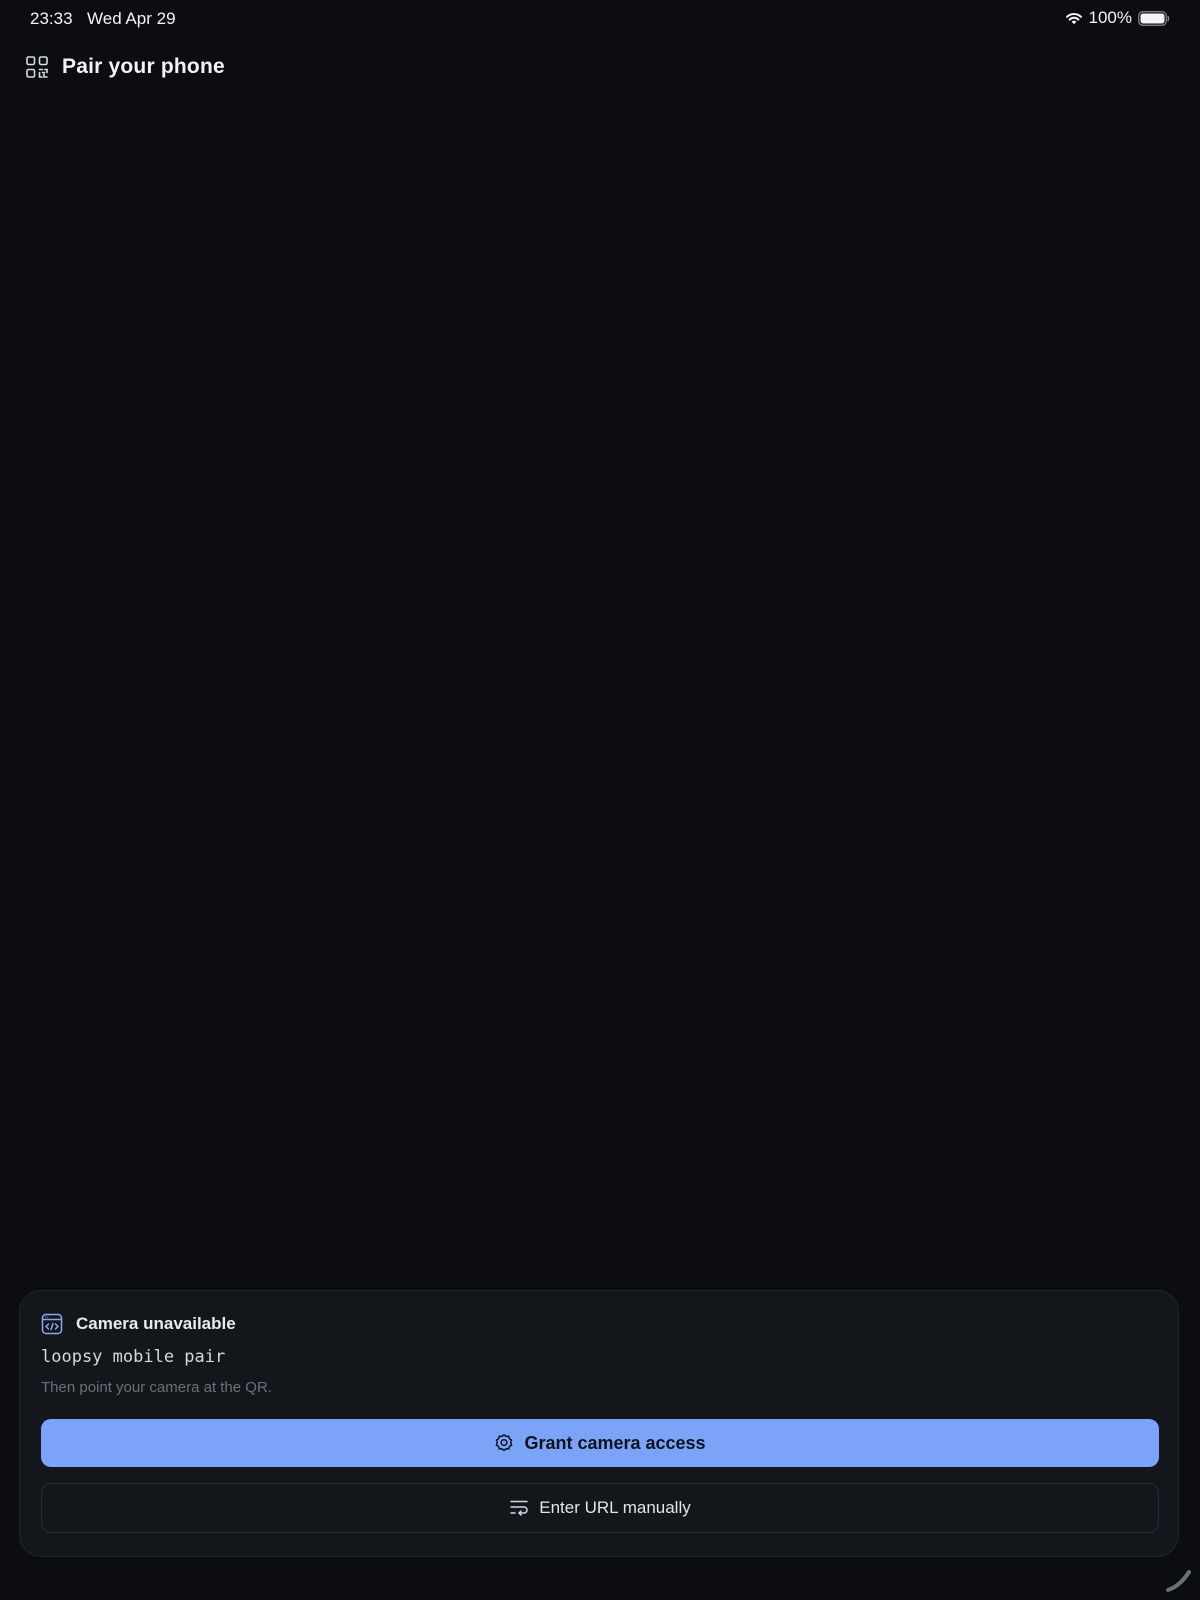  What do you see at coordinates (615, 1442) in the screenshot?
I see `grant-camera-access-label: Grant camera access` at bounding box center [615, 1442].